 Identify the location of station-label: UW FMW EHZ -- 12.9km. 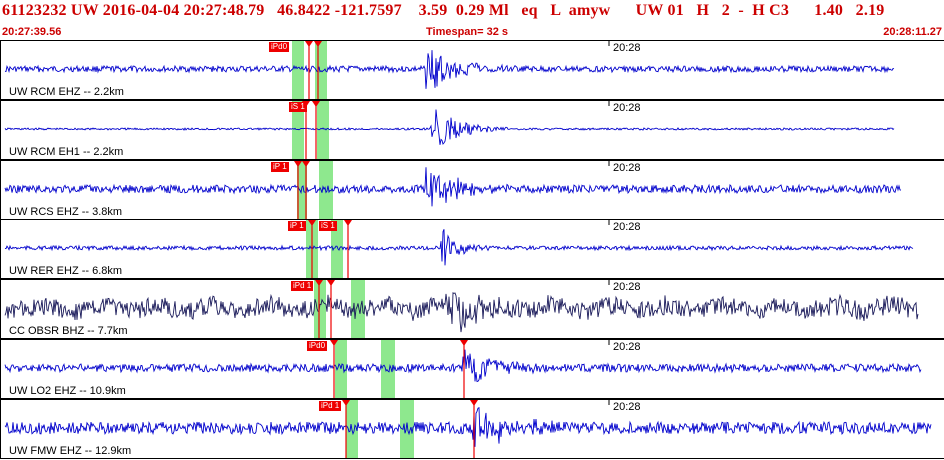
(70, 451).